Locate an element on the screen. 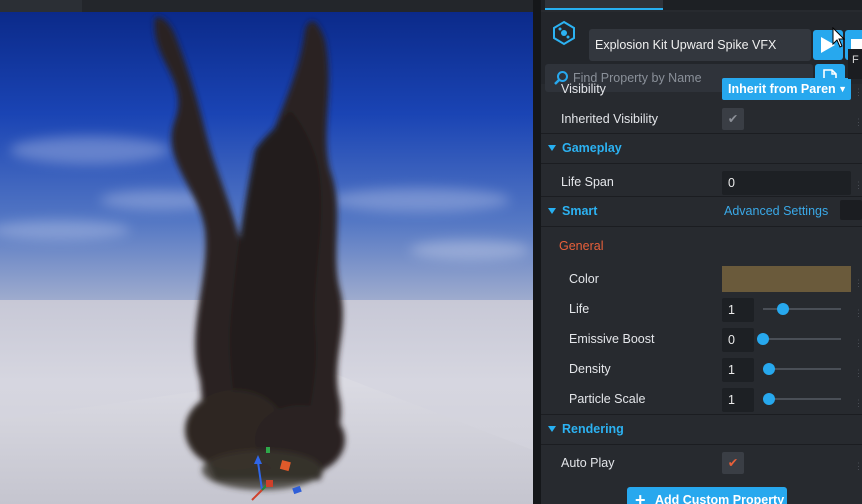 Image resolution: width=862 pixels, height=504 pixels. density-row: Density 1 is located at coordinates (701, 369).